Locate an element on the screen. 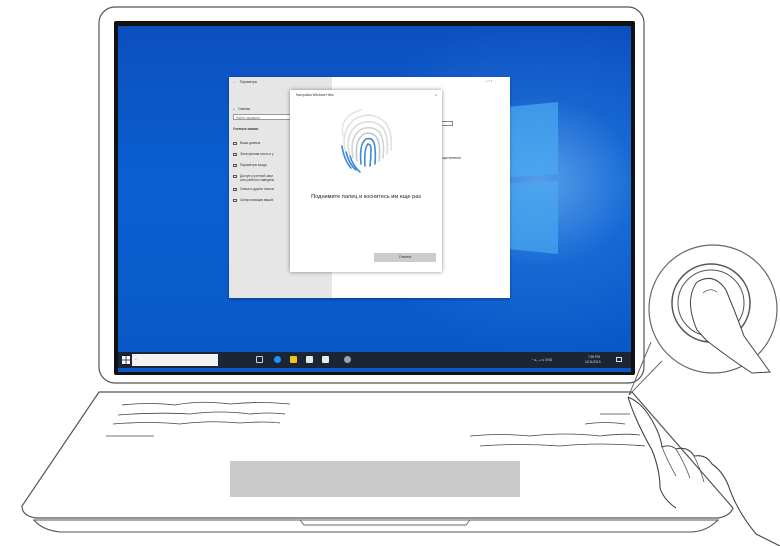 This screenshot has width=780, height=546. briefcase-icon is located at coordinates (235, 176).